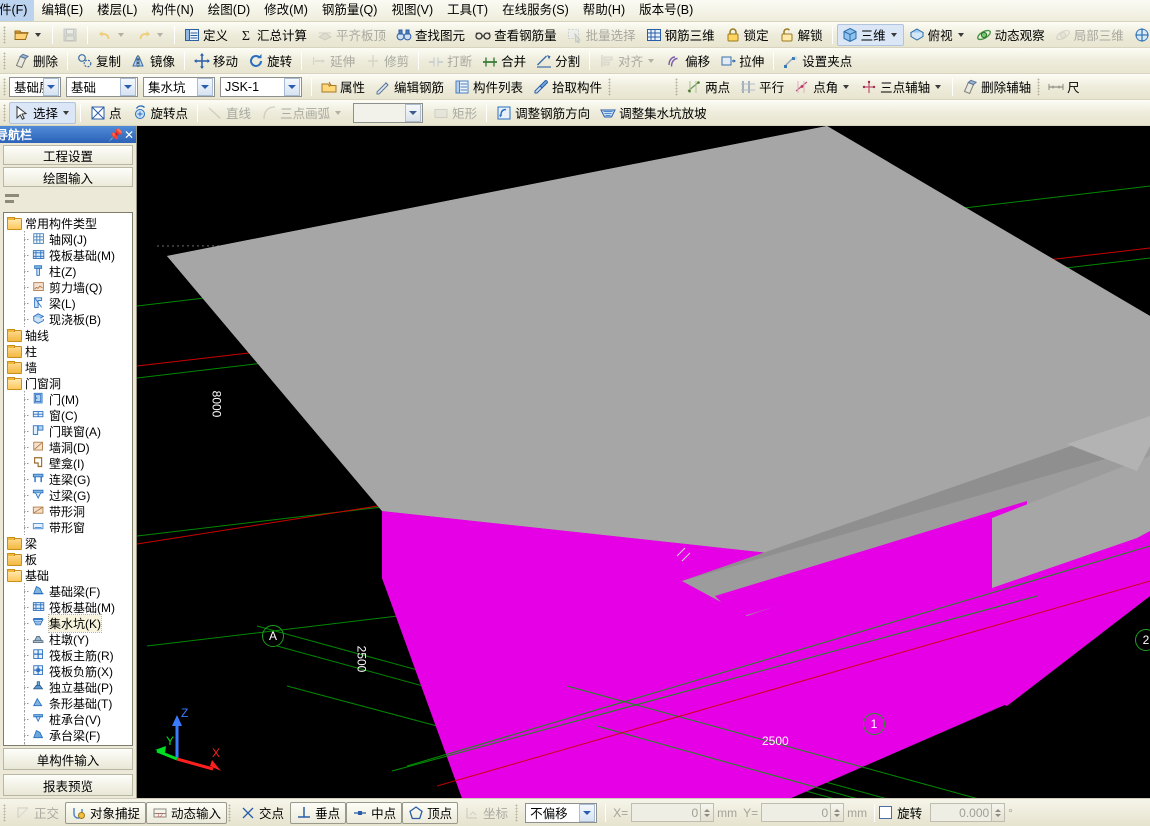 Image resolution: width=1150 pixels, height=826 pixels. I want to click on move-button: 移动, so click(216, 61).